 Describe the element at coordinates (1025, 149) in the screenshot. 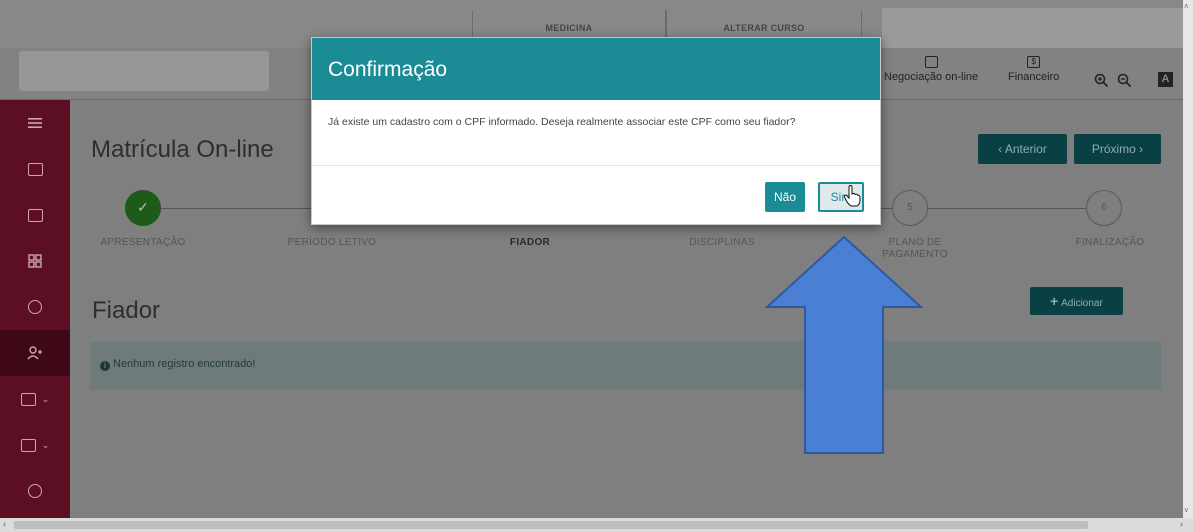

I see `previous-label: Anterior` at that location.